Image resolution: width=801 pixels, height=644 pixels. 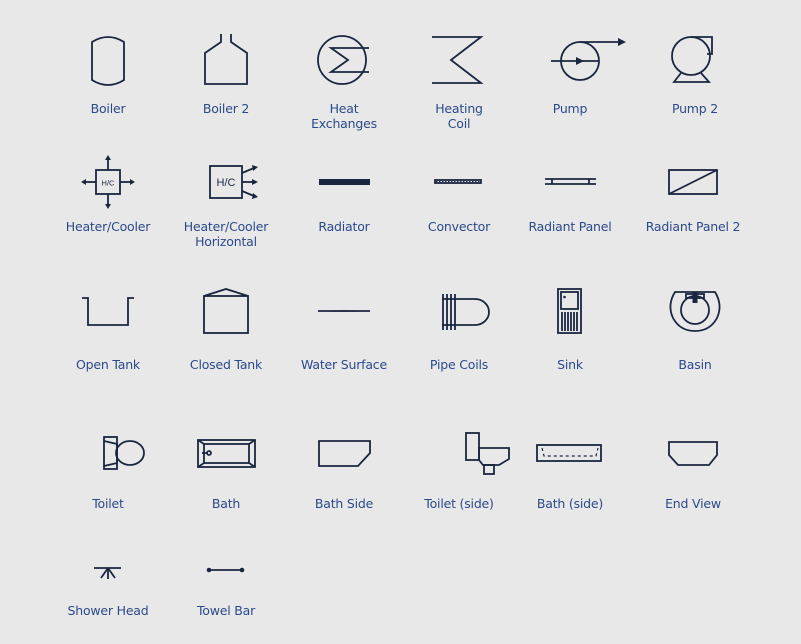 I want to click on radiant-panel-2-icon, so click(x=693, y=182).